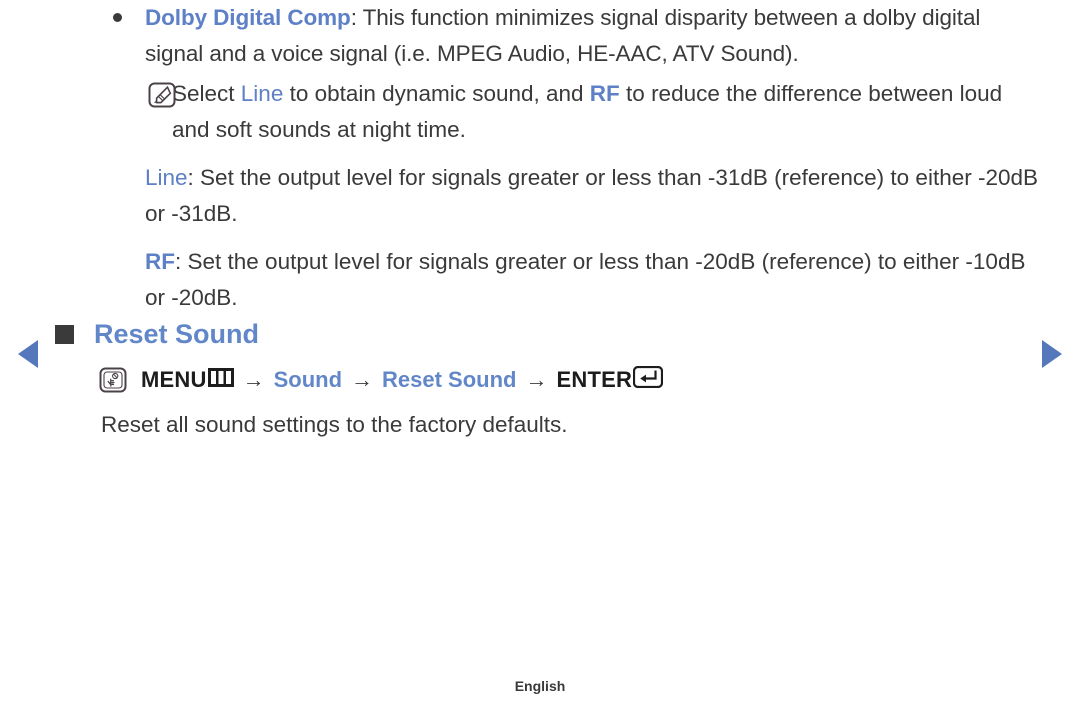 The width and height of the screenshot is (1080, 705). Describe the element at coordinates (160, 261) in the screenshot. I see `rf-term: RF` at that location.